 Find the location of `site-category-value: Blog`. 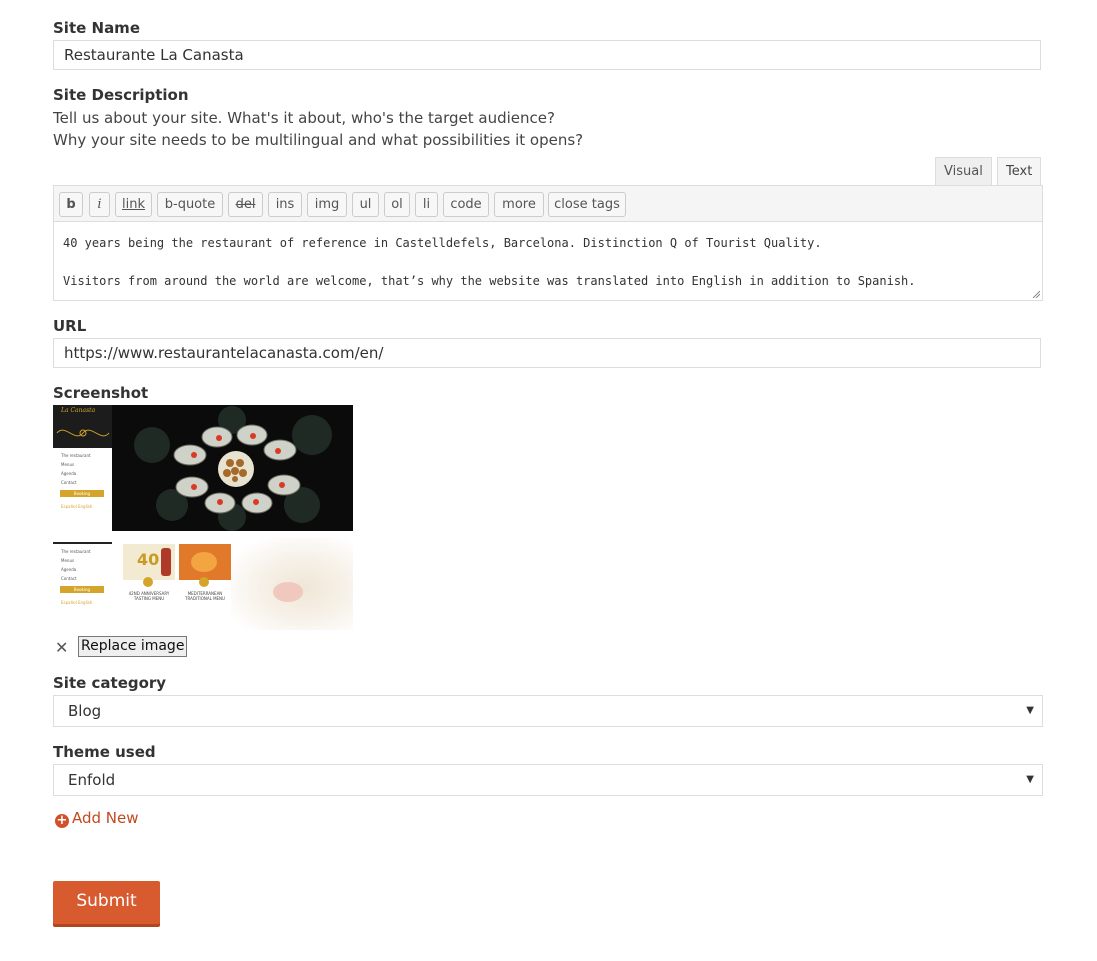

site-category-value: Blog is located at coordinates (85, 711).